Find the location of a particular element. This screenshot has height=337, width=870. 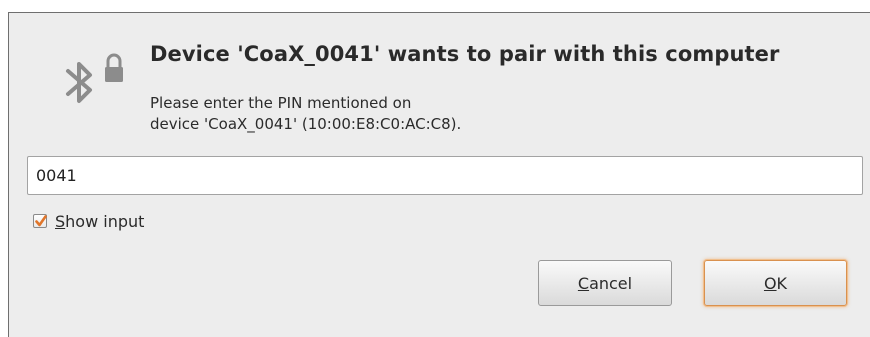

checkmark-icon is located at coordinates (41, 221).